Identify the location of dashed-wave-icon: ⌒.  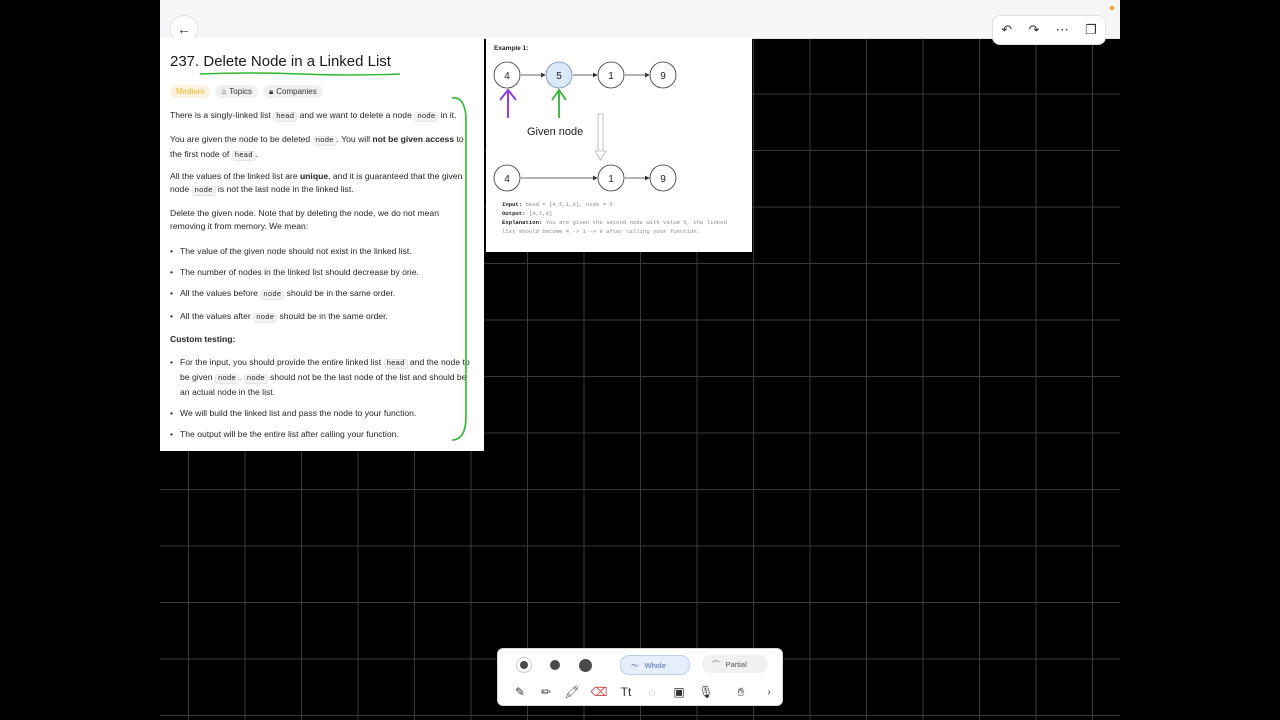
(716, 664).